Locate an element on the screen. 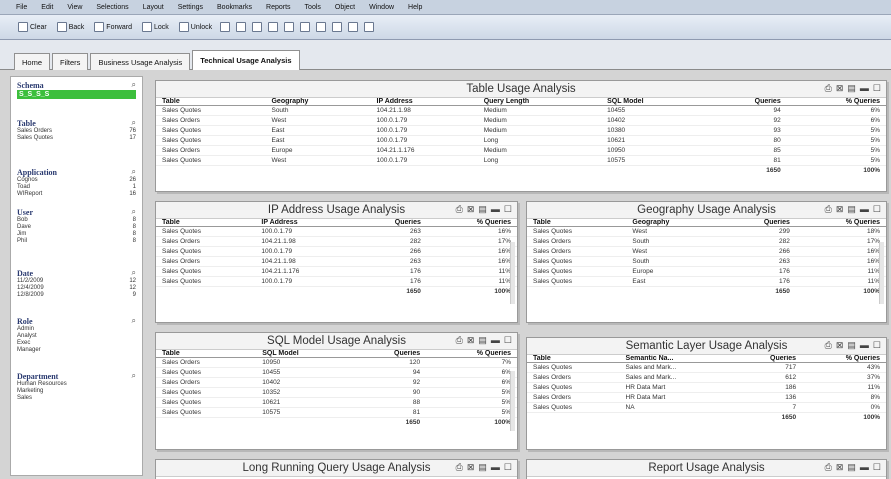 The image size is (891, 479). table-row: Sales Quotes 10575 81 5% is located at coordinates (336, 412).